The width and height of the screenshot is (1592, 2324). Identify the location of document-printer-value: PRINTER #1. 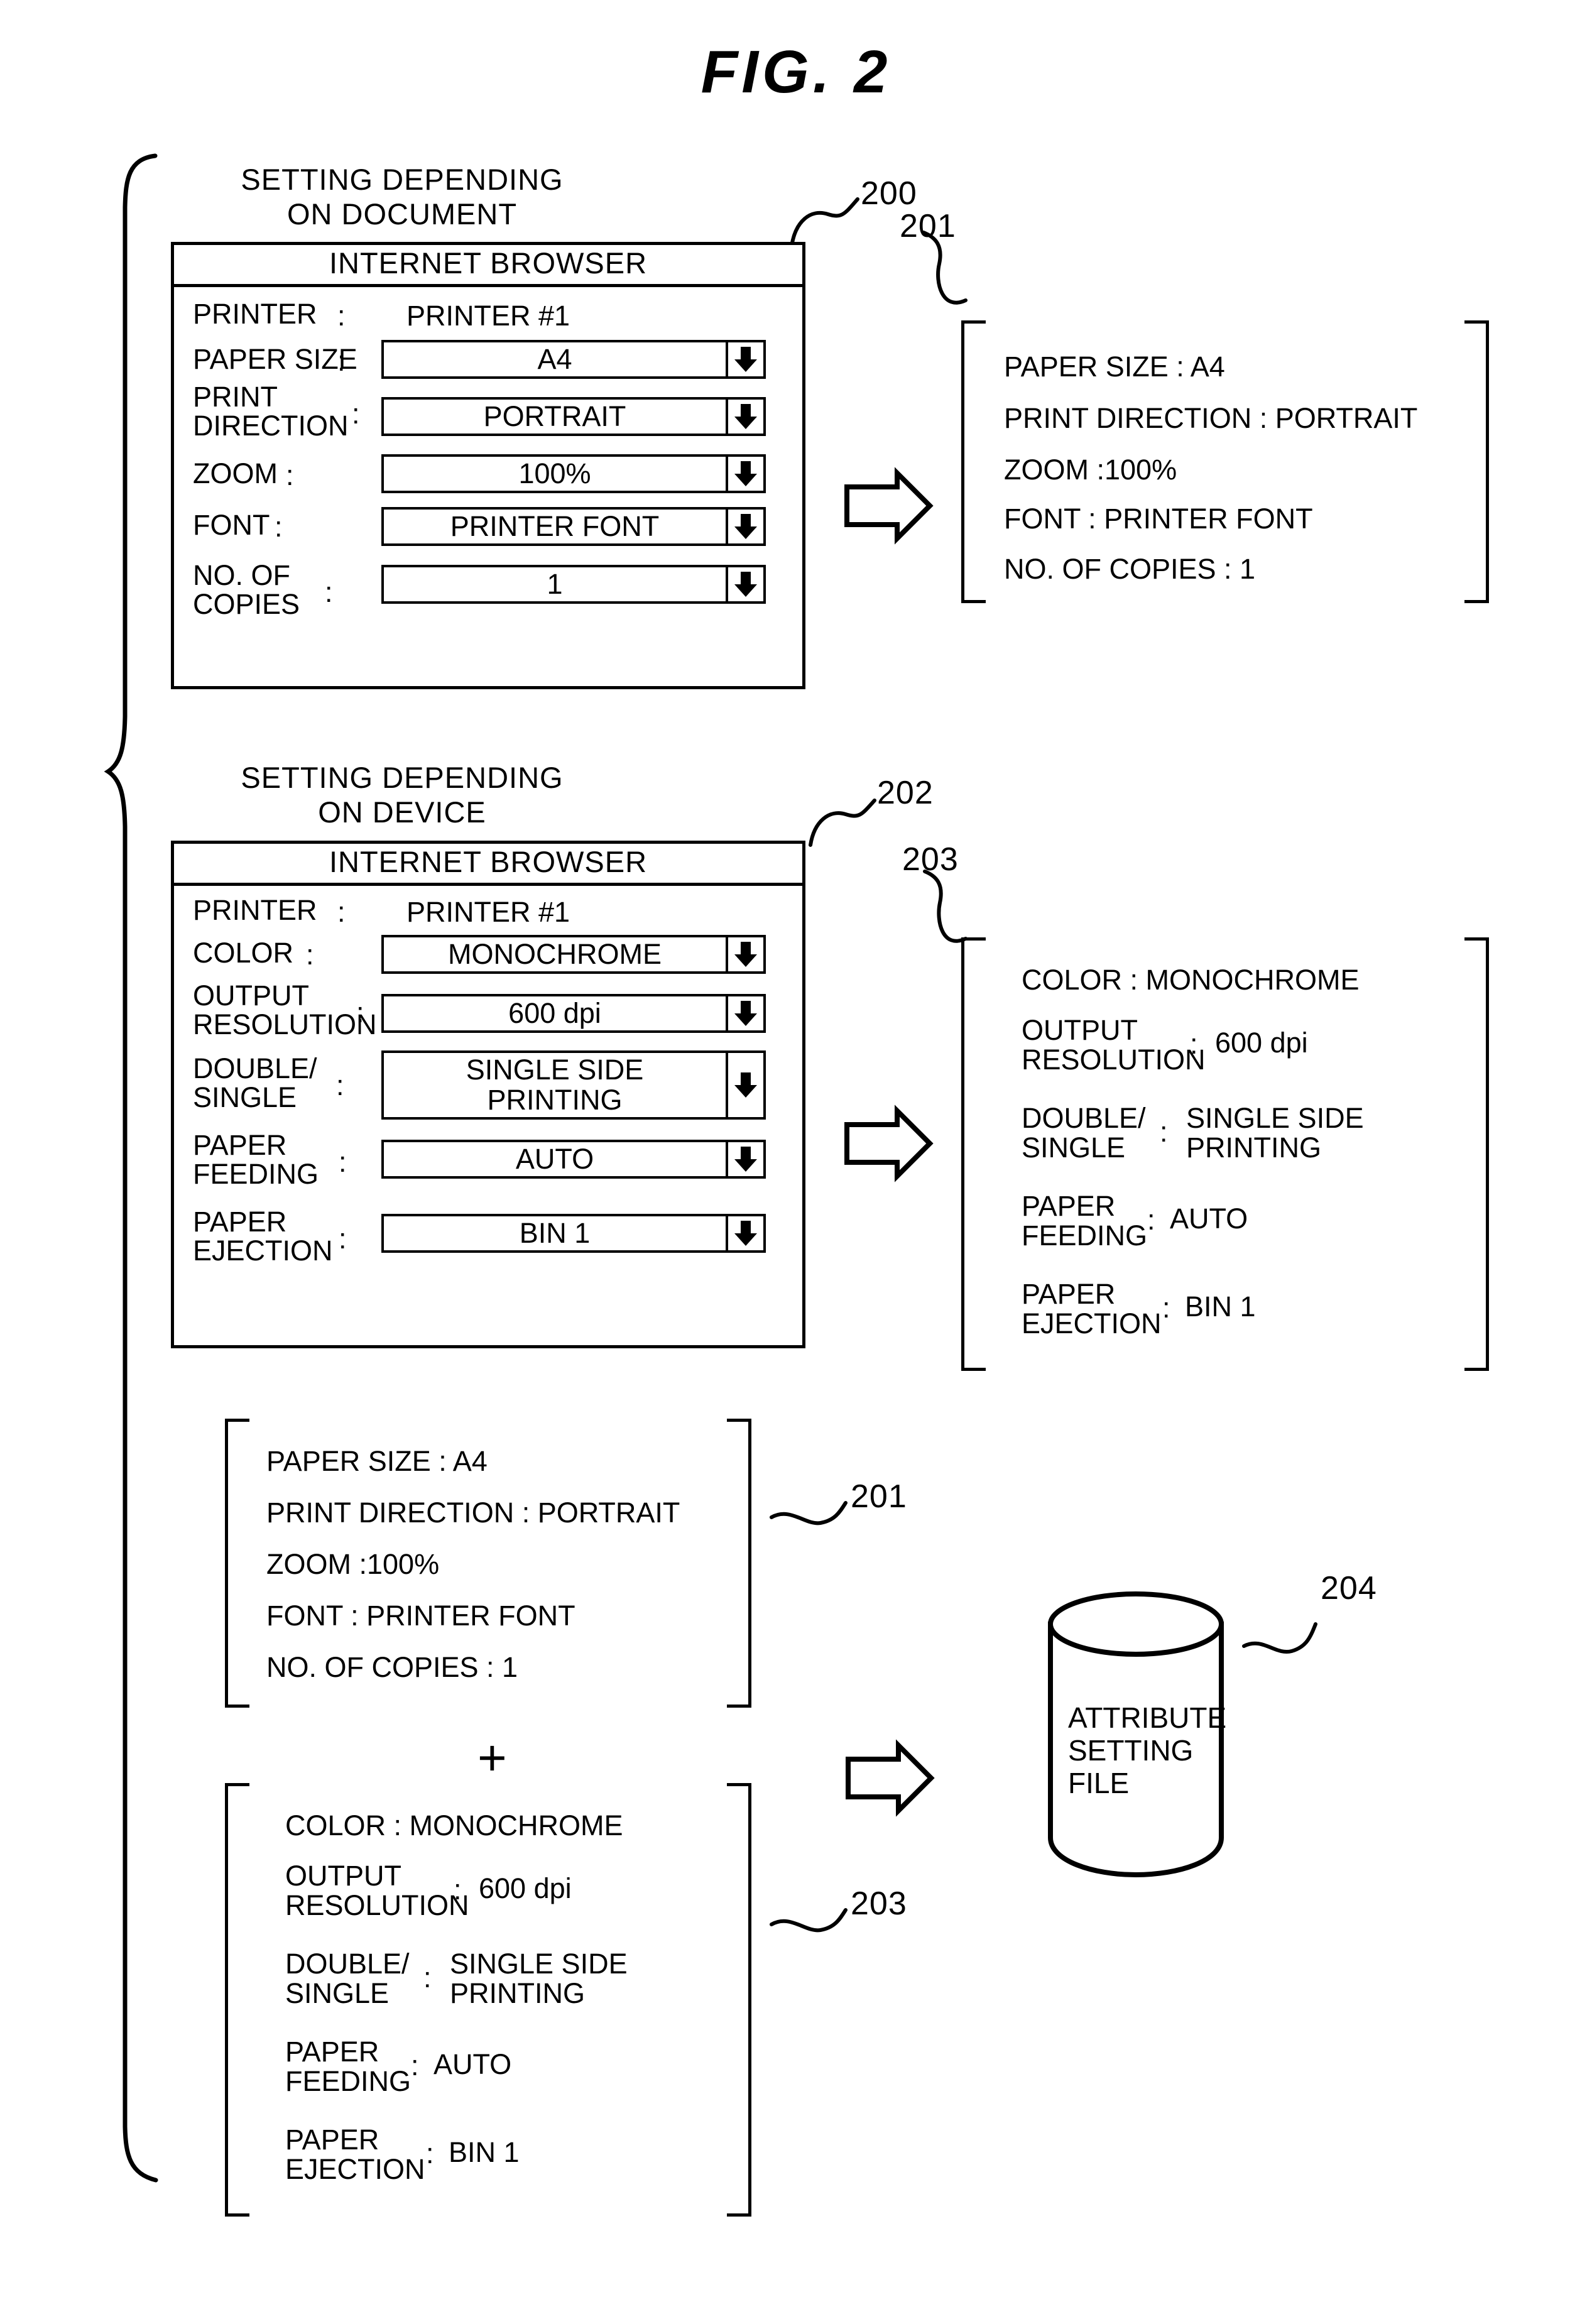
(488, 316).